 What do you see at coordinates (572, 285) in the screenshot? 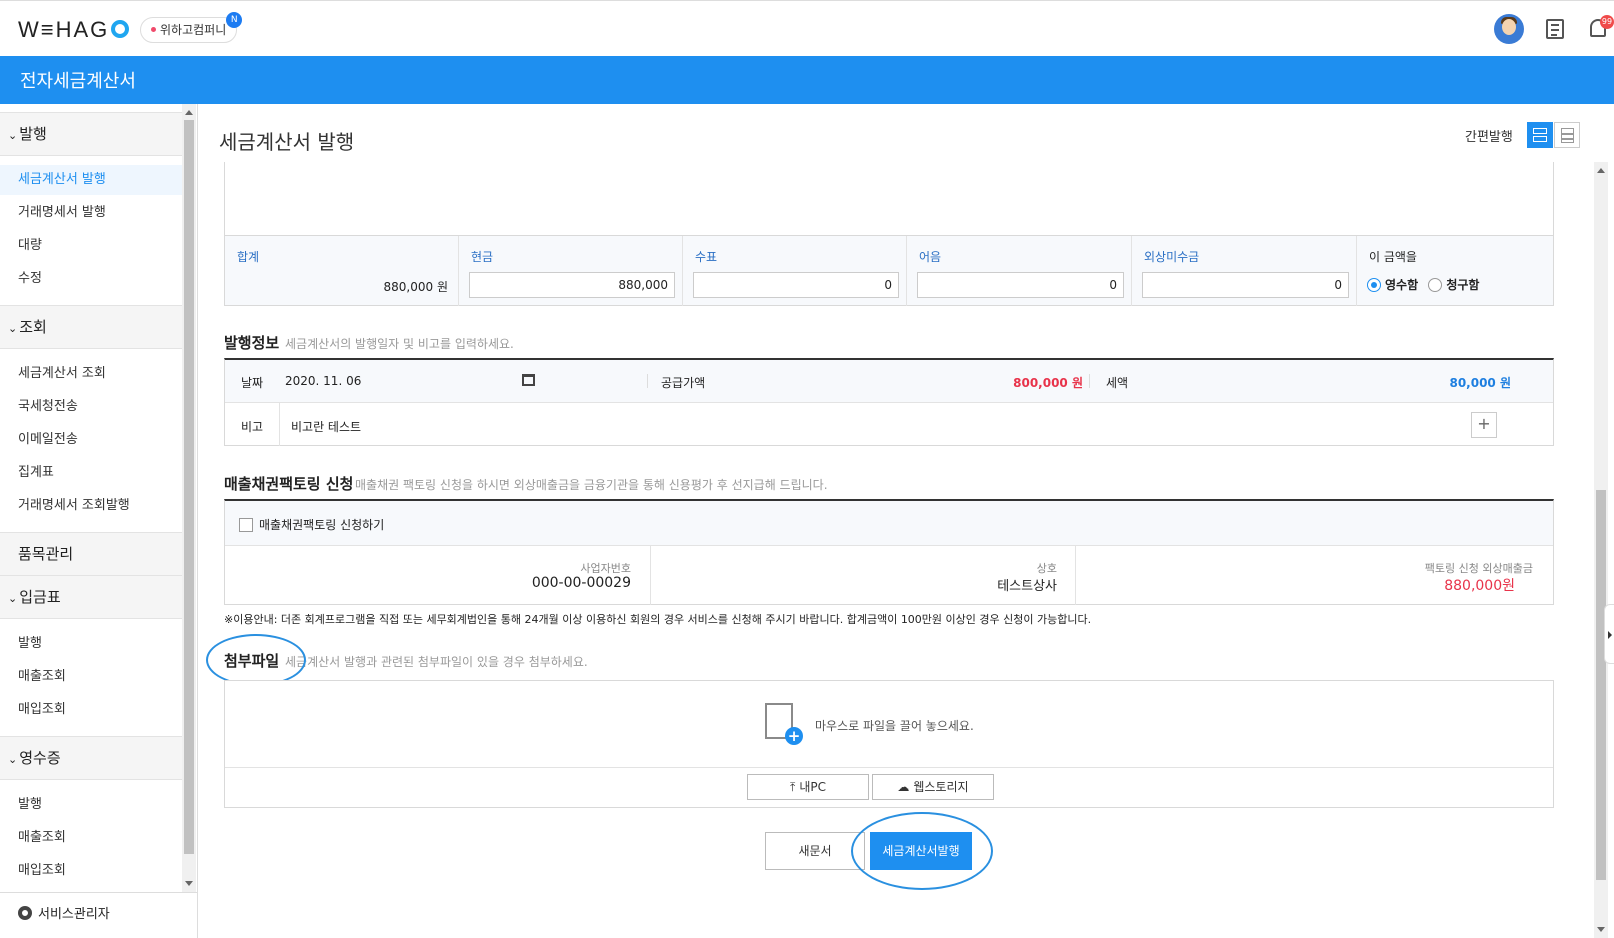
I see `cash-input: 880,000` at bounding box center [572, 285].